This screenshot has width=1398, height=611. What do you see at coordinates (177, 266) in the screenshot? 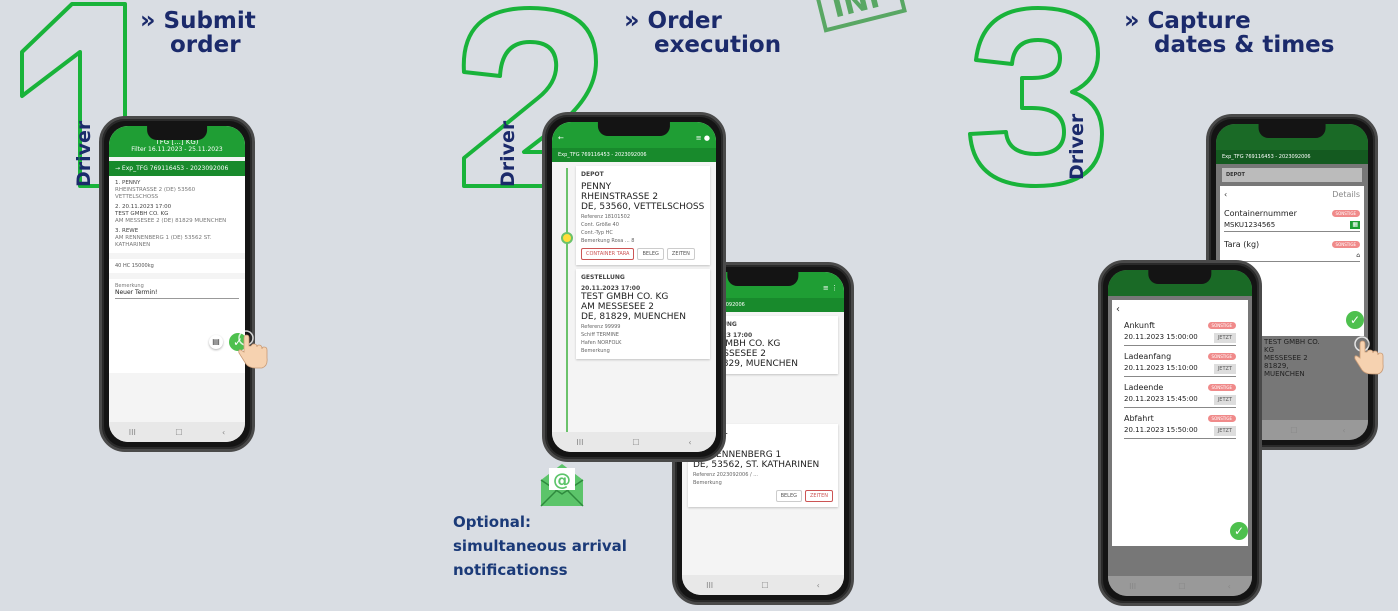
I see `container-info: 40 HC 15000kg` at bounding box center [177, 266].